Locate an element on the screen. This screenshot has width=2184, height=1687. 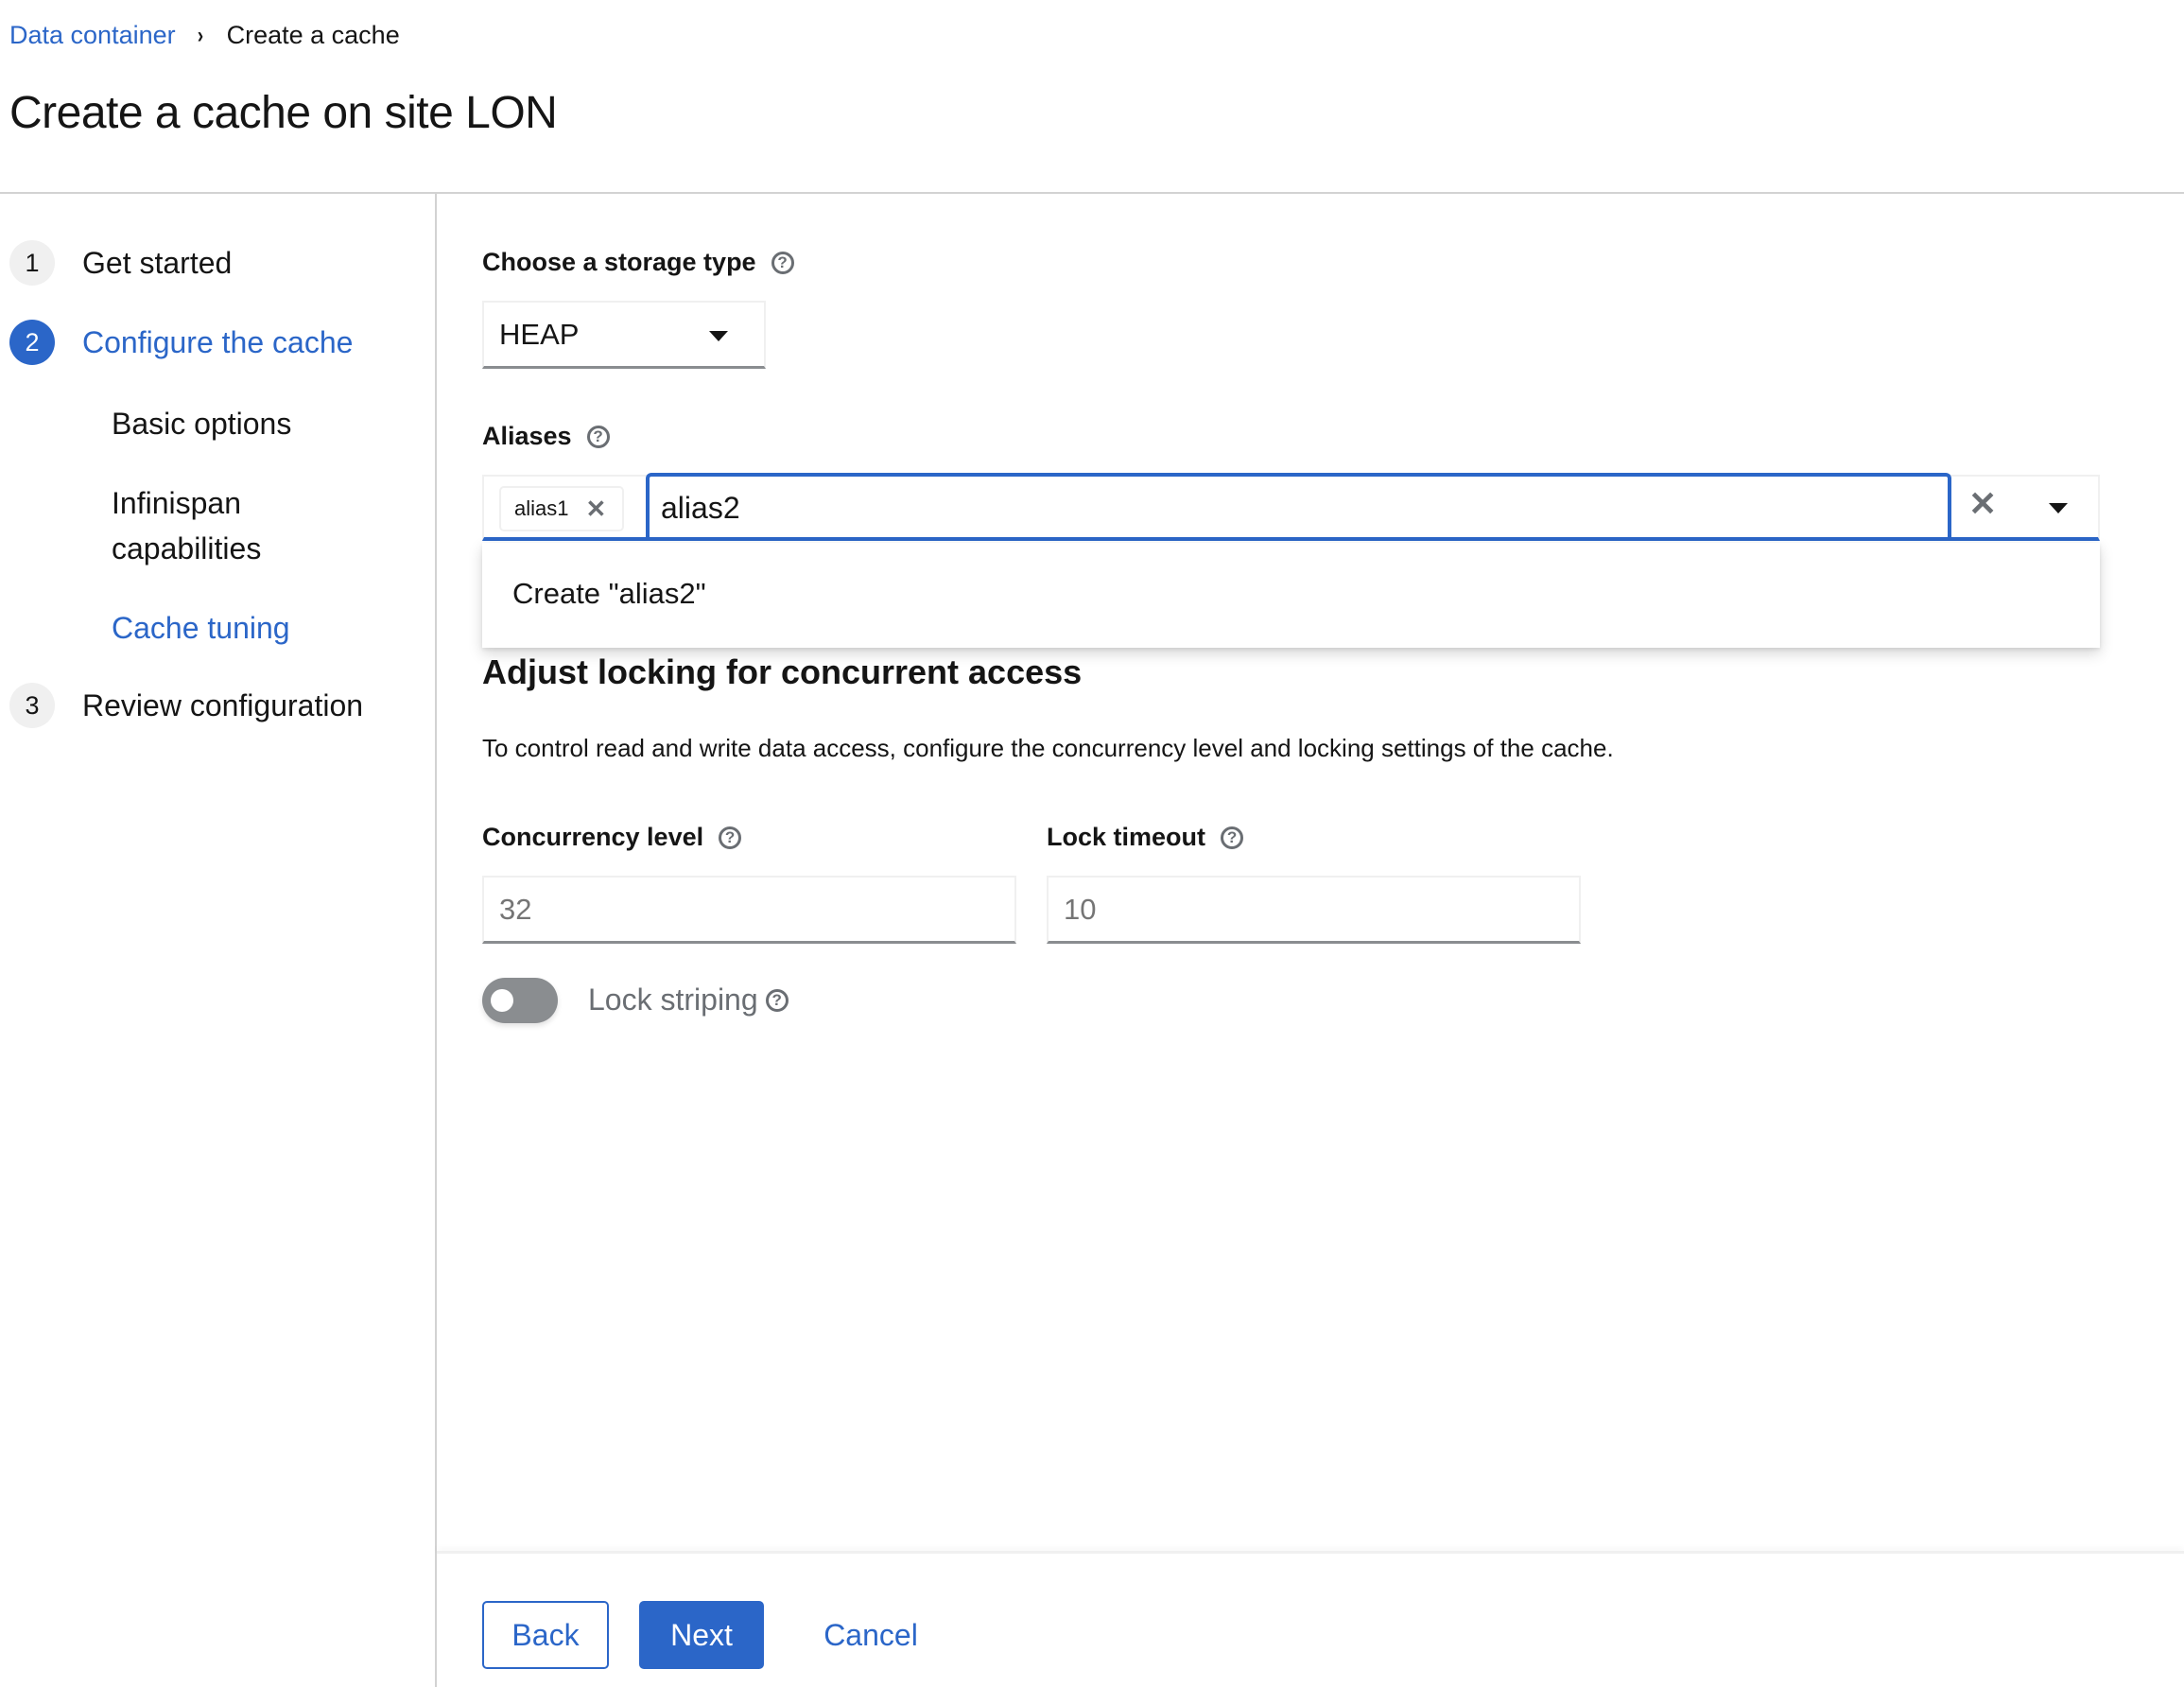
lock-striping-label-text: Lock striping is located at coordinates (673, 1000).